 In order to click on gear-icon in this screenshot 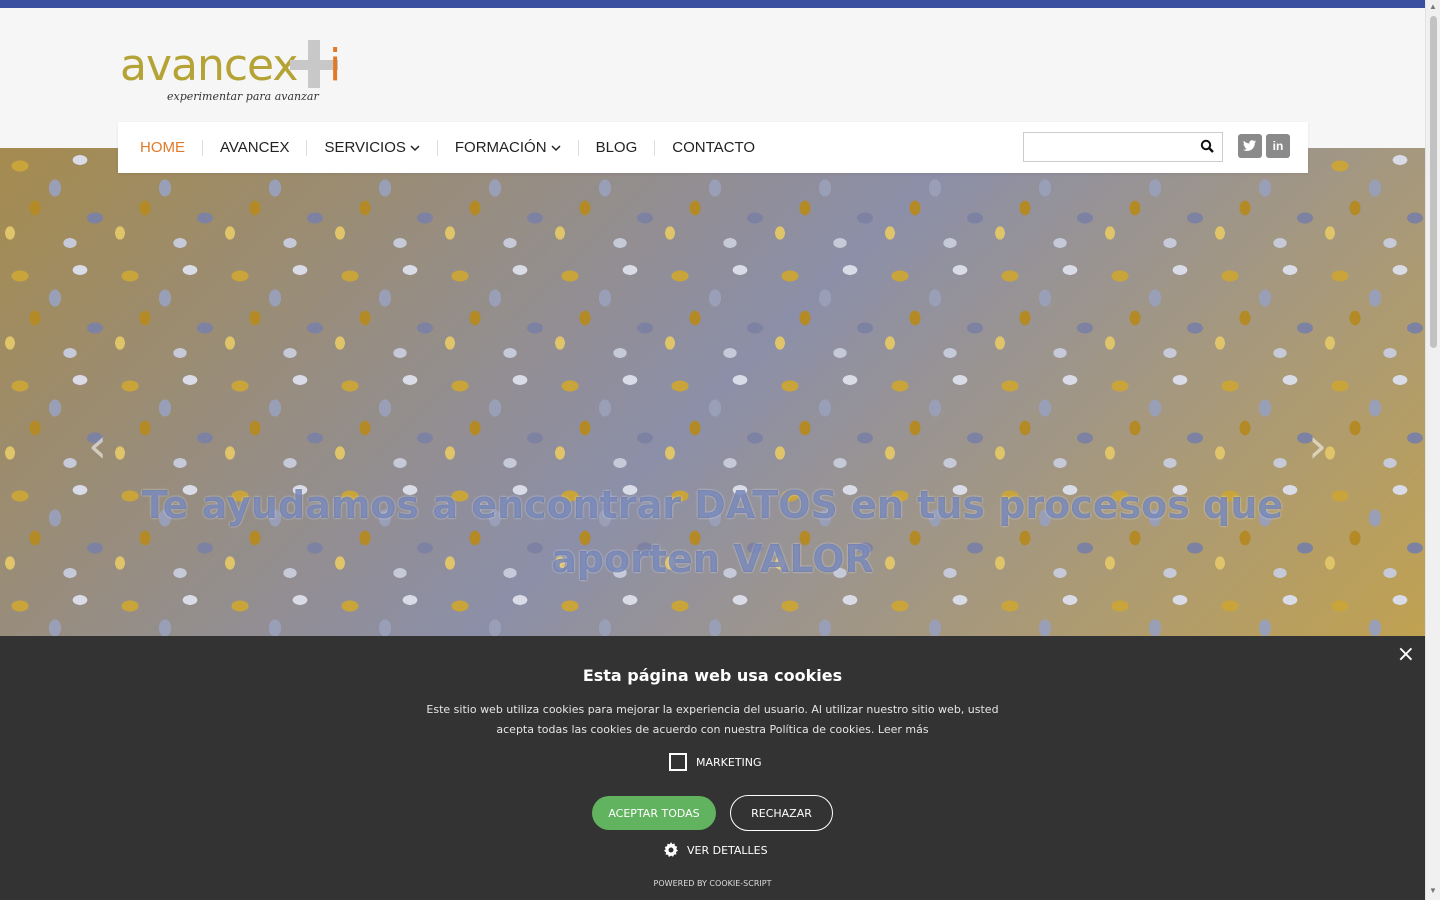, I will do `click(671, 849)`.